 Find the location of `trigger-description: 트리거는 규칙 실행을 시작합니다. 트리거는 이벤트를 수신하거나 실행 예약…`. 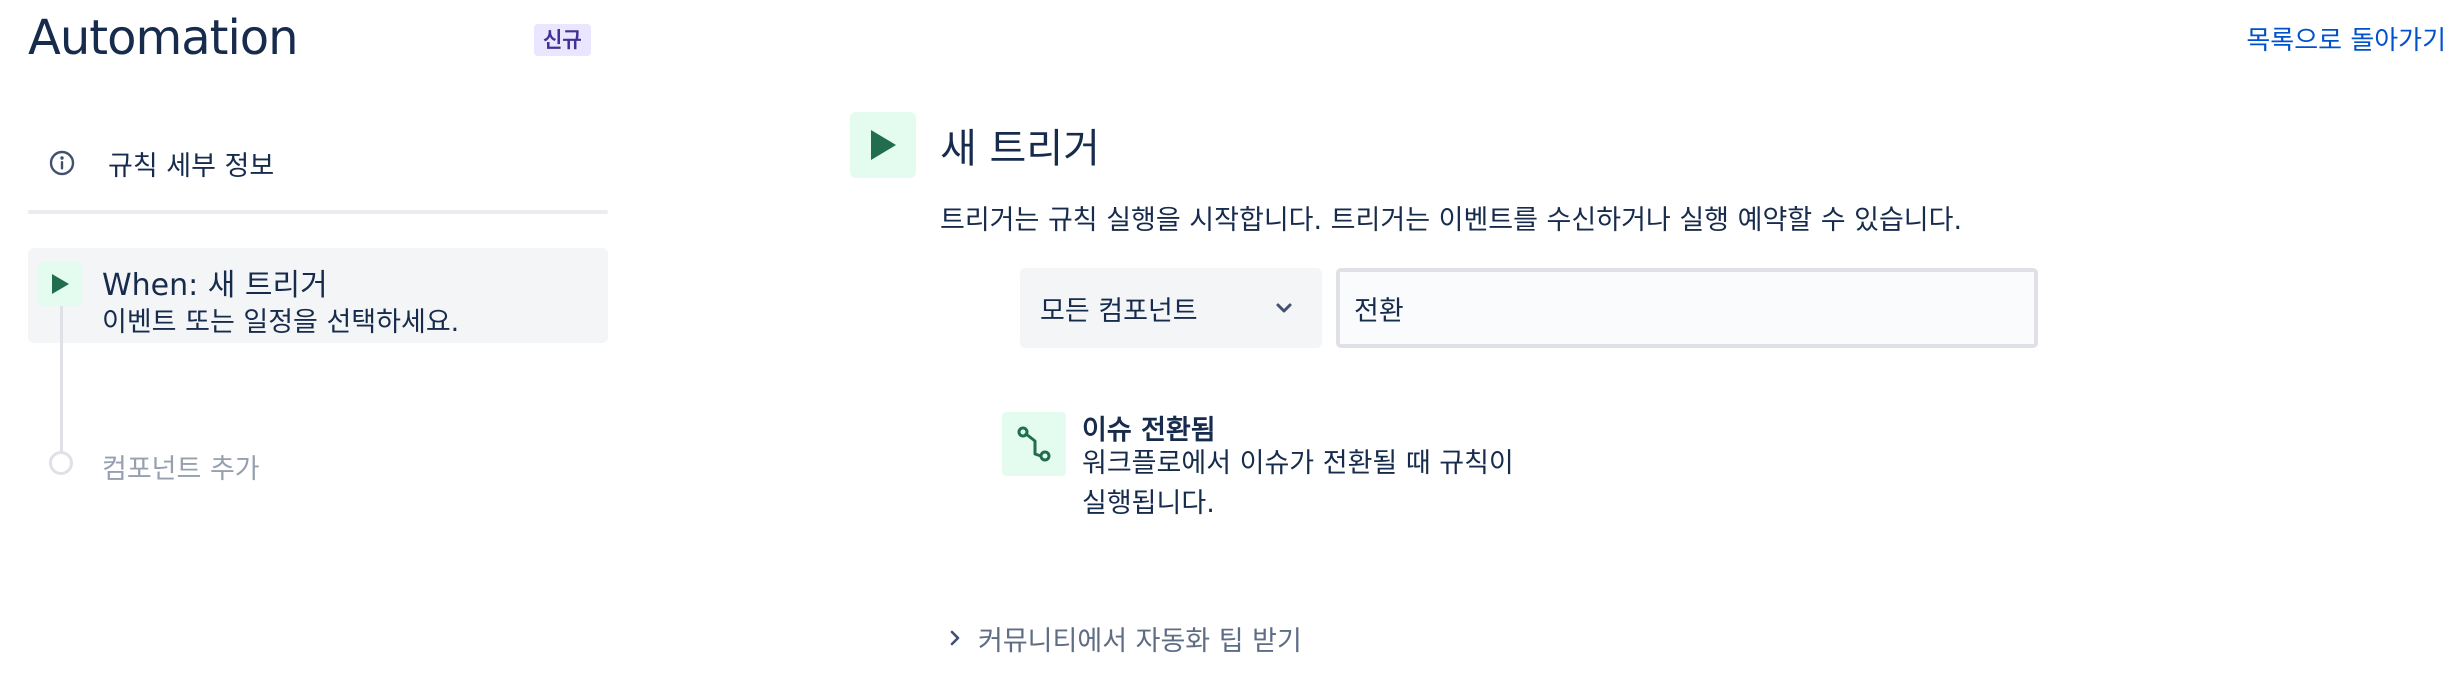

trigger-description: 트리거는 규칙 실행을 시작합니다. 트리거는 이벤트를 수신하거나 실행 예약… is located at coordinates (1451, 220).